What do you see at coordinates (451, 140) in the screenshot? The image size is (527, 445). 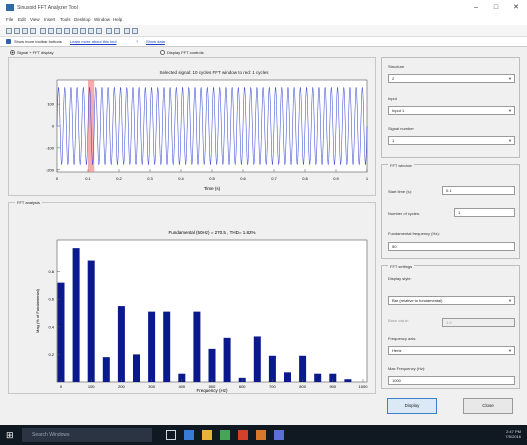 I see `signal-number-dropdown: 1 ▼` at bounding box center [451, 140].